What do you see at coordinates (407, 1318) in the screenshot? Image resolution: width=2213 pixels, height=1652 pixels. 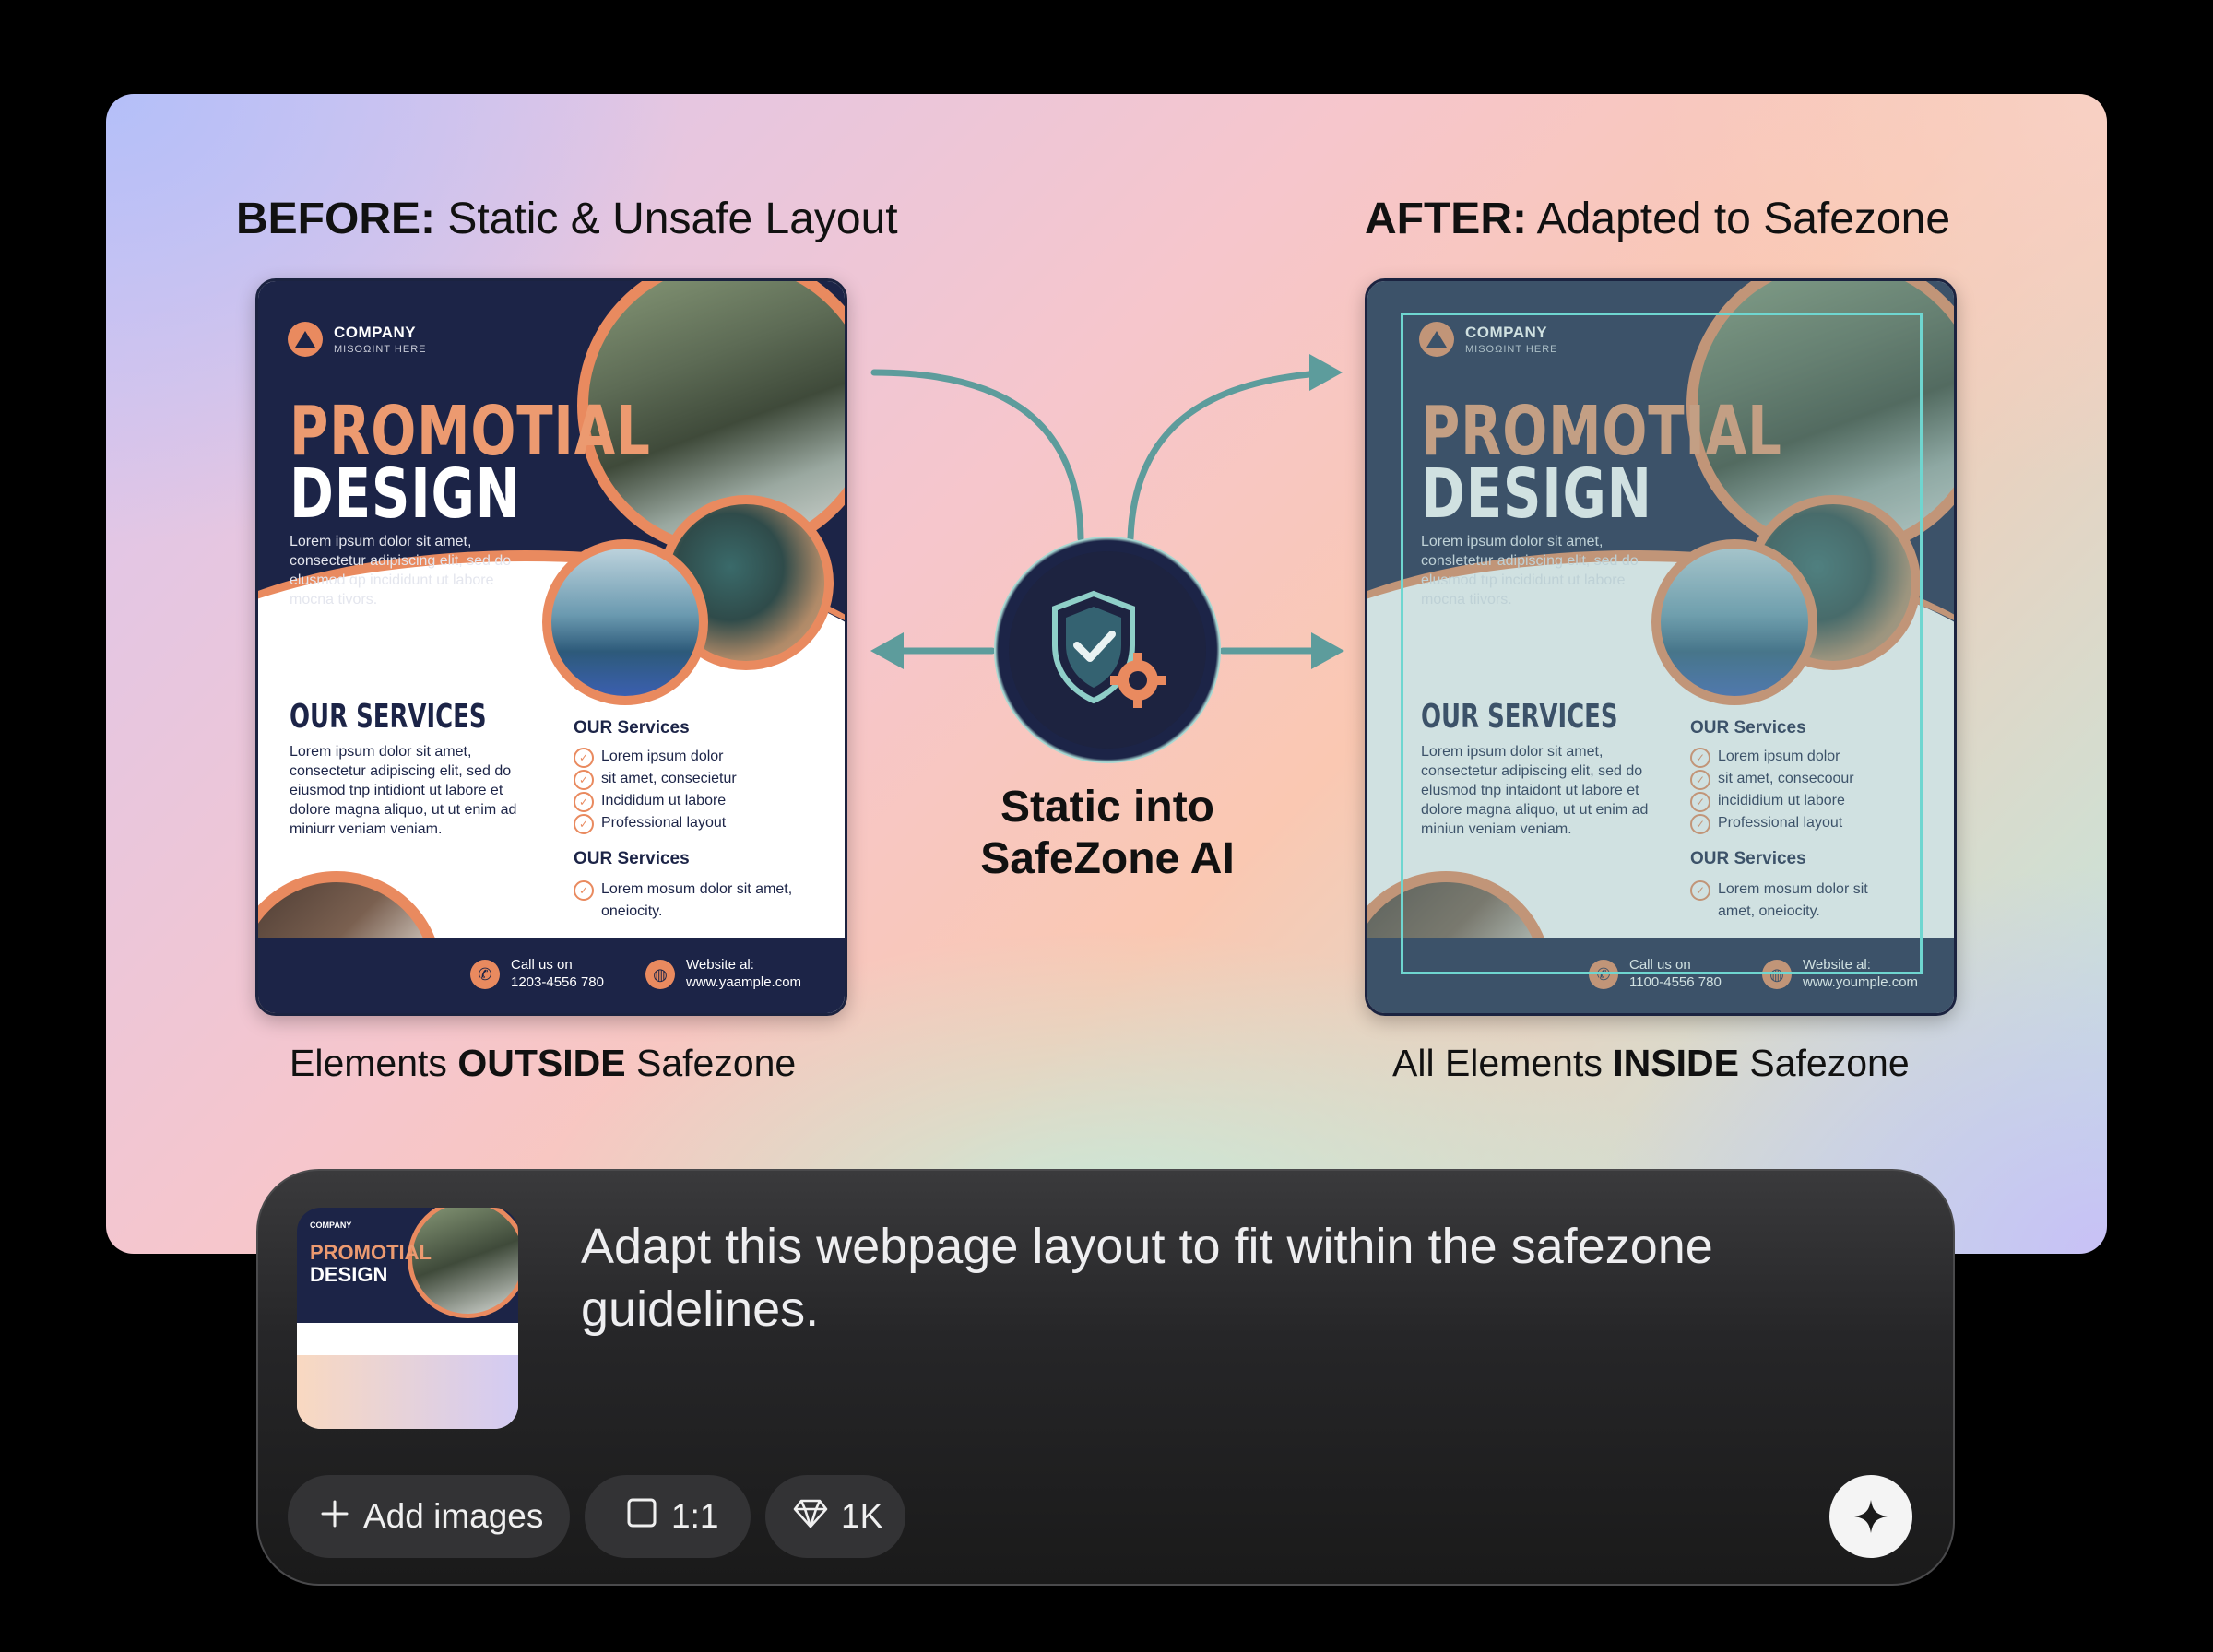 I see `attached-image-thumbnail: COMPANY PROMOTIAL DESIGN` at bounding box center [407, 1318].